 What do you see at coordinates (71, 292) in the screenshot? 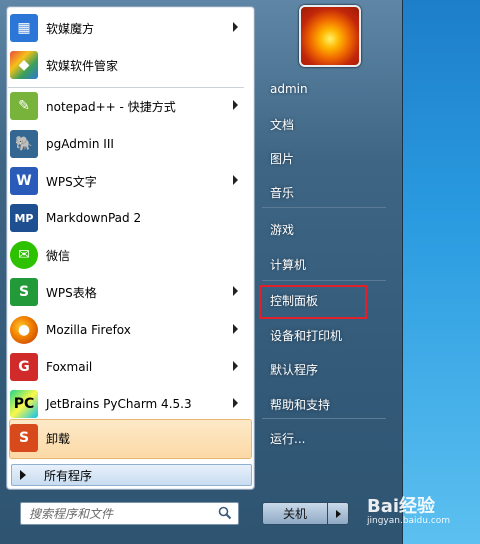
I see `program-label: WPS表格` at bounding box center [71, 292].